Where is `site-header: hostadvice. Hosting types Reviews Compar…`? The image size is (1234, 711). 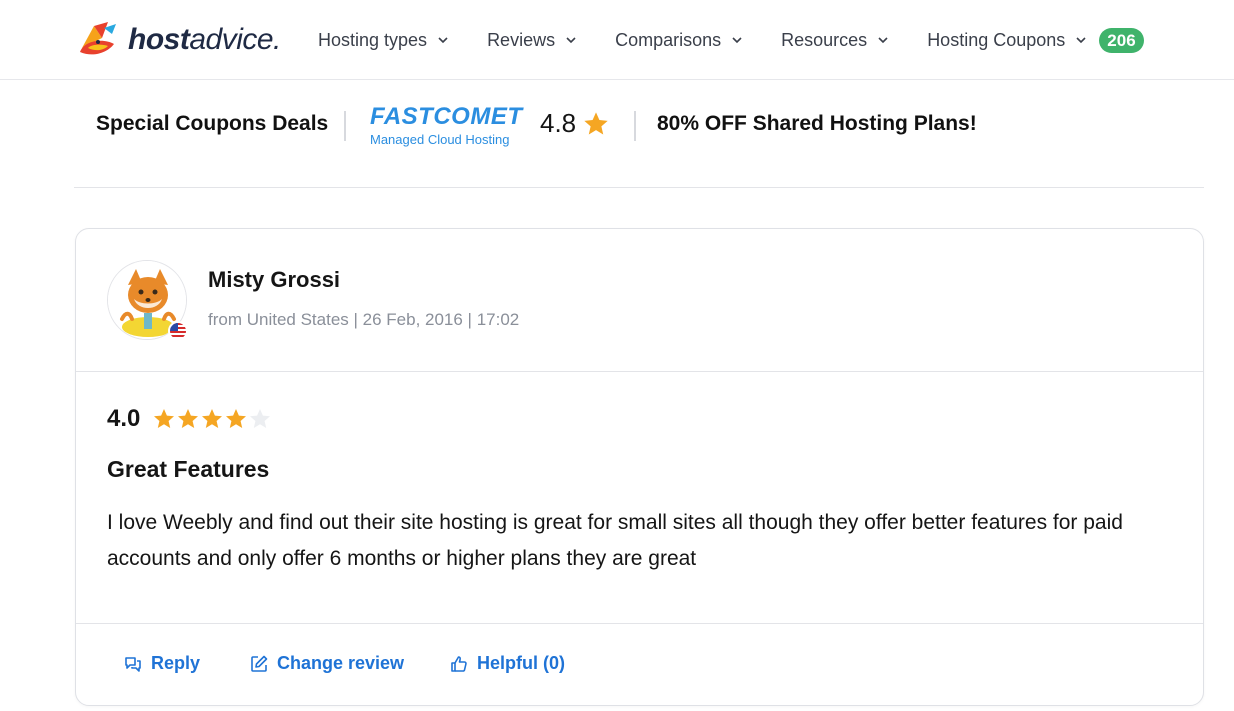 site-header: hostadvice. Hosting types Reviews Compar… is located at coordinates (617, 40).